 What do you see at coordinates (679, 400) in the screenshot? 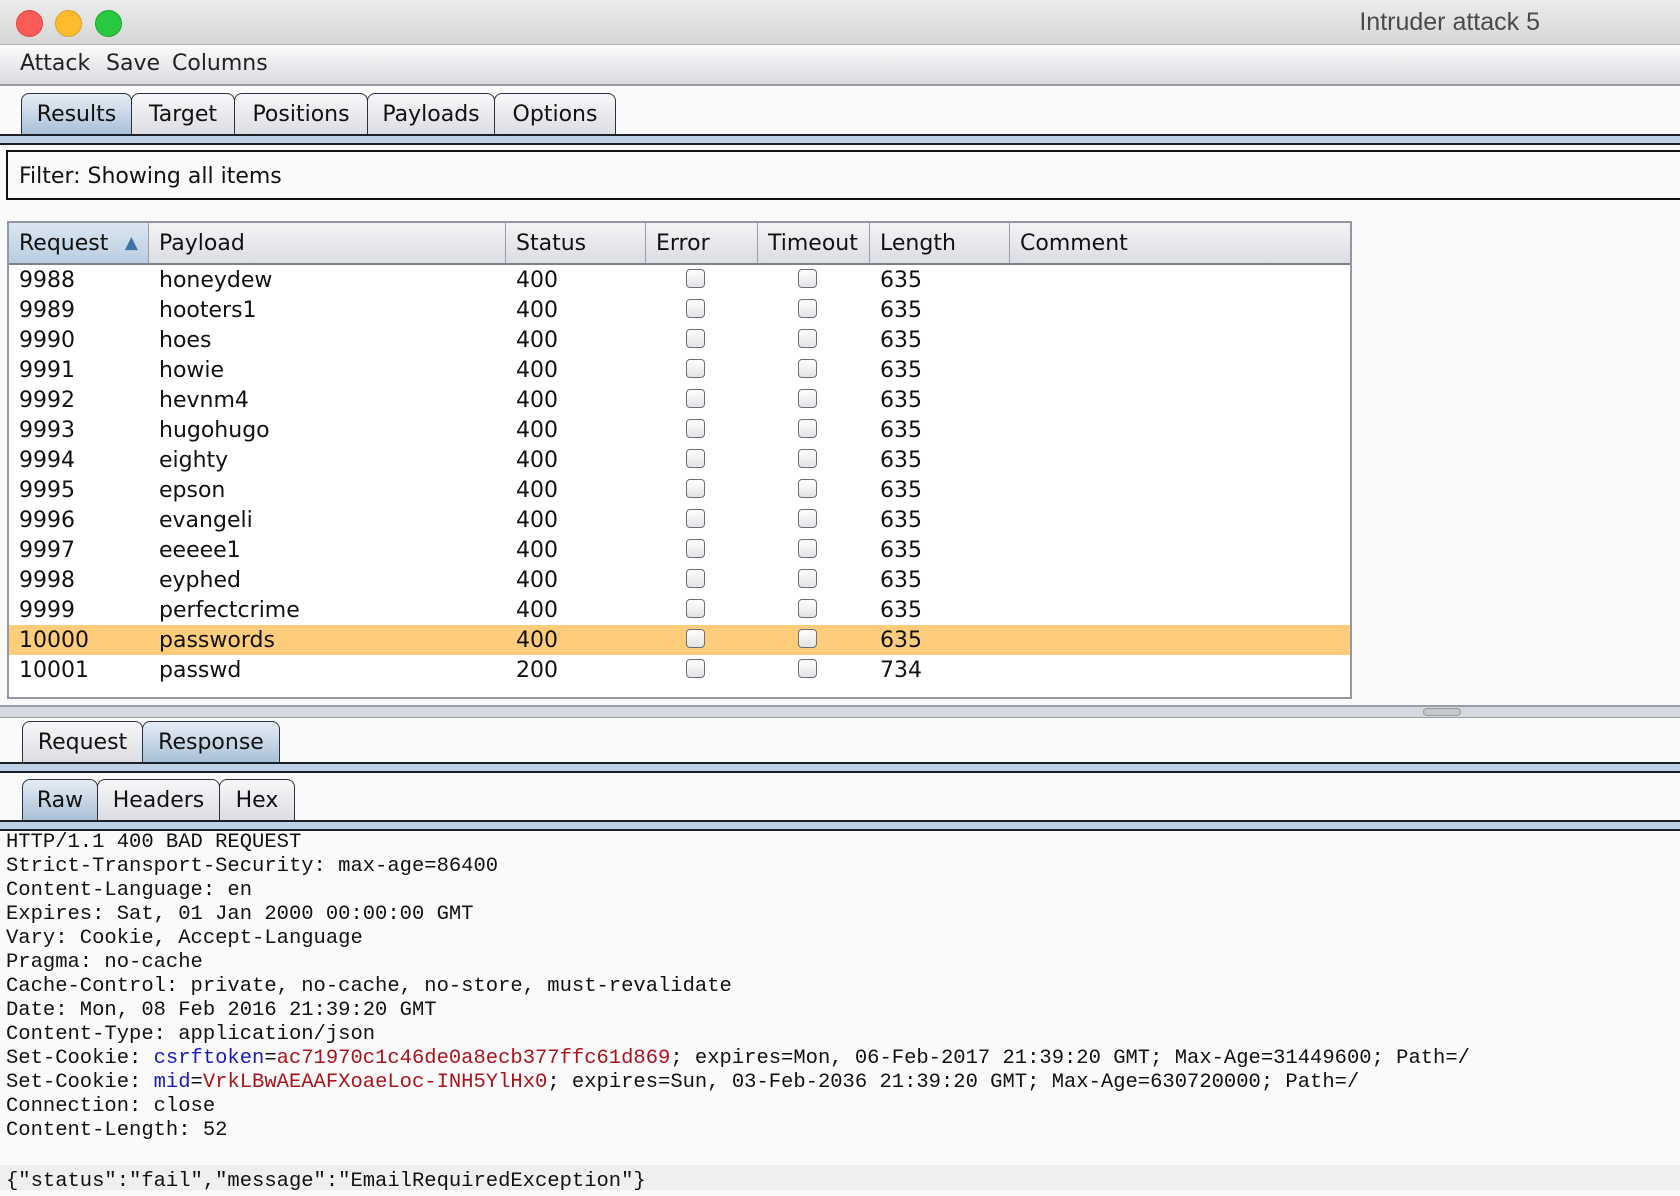
I see `table-row: 9992 hevnm4 400 635` at bounding box center [679, 400].